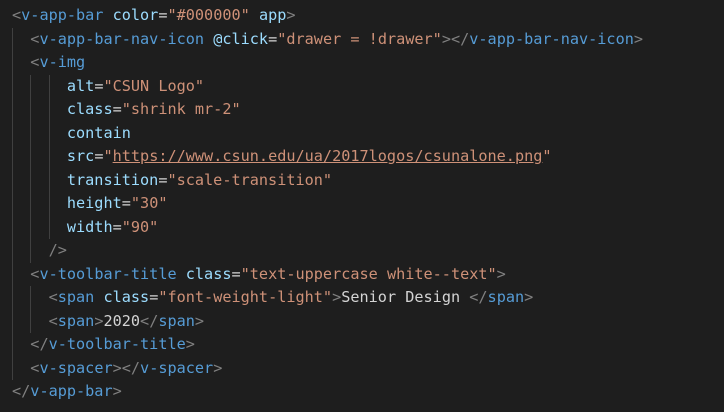 The width and height of the screenshot is (724, 412). What do you see at coordinates (405, 297) in the screenshot?
I see `code-token-text: Senior Design` at bounding box center [405, 297].